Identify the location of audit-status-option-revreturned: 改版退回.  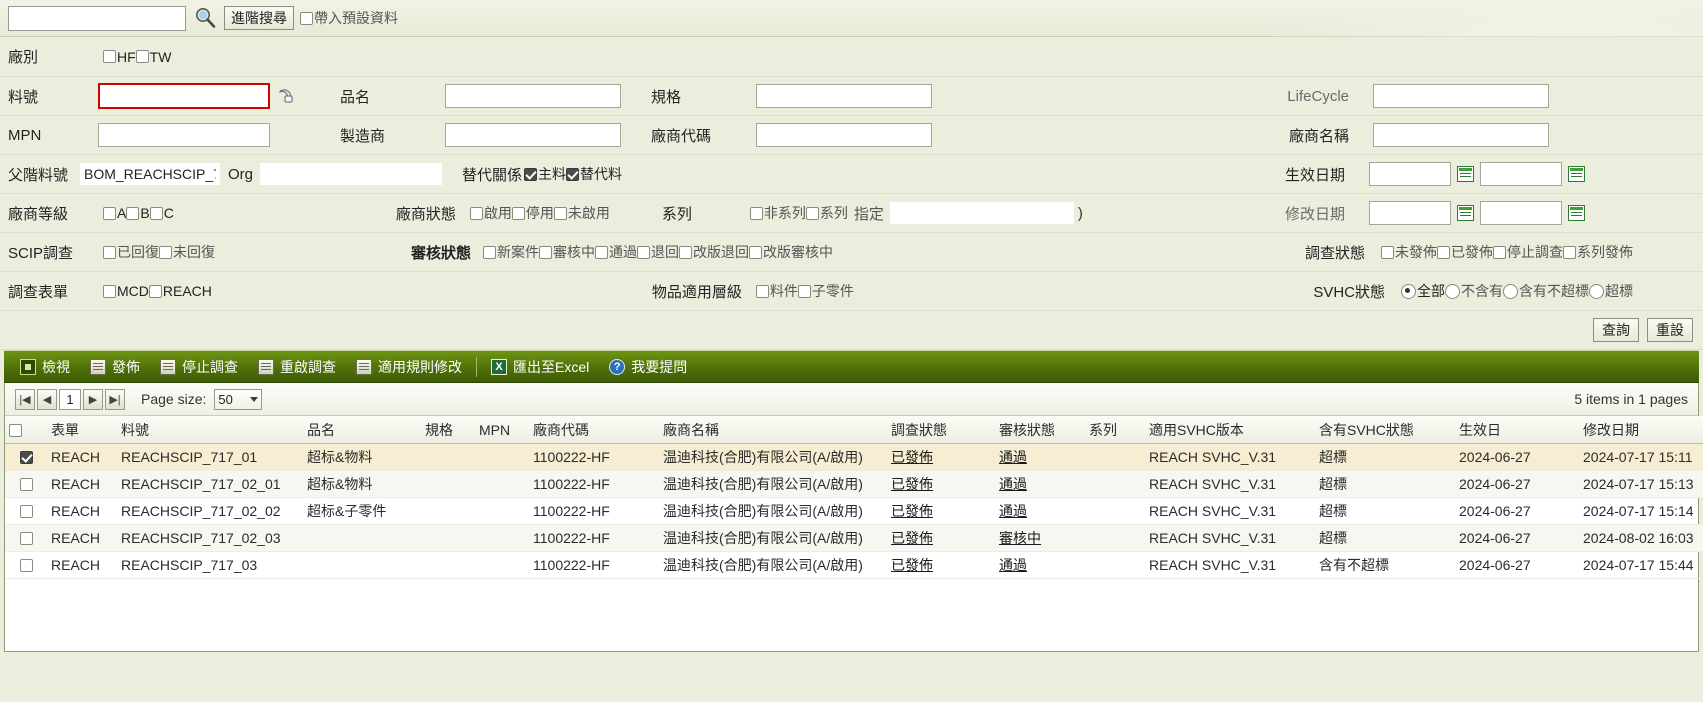
(714, 252).